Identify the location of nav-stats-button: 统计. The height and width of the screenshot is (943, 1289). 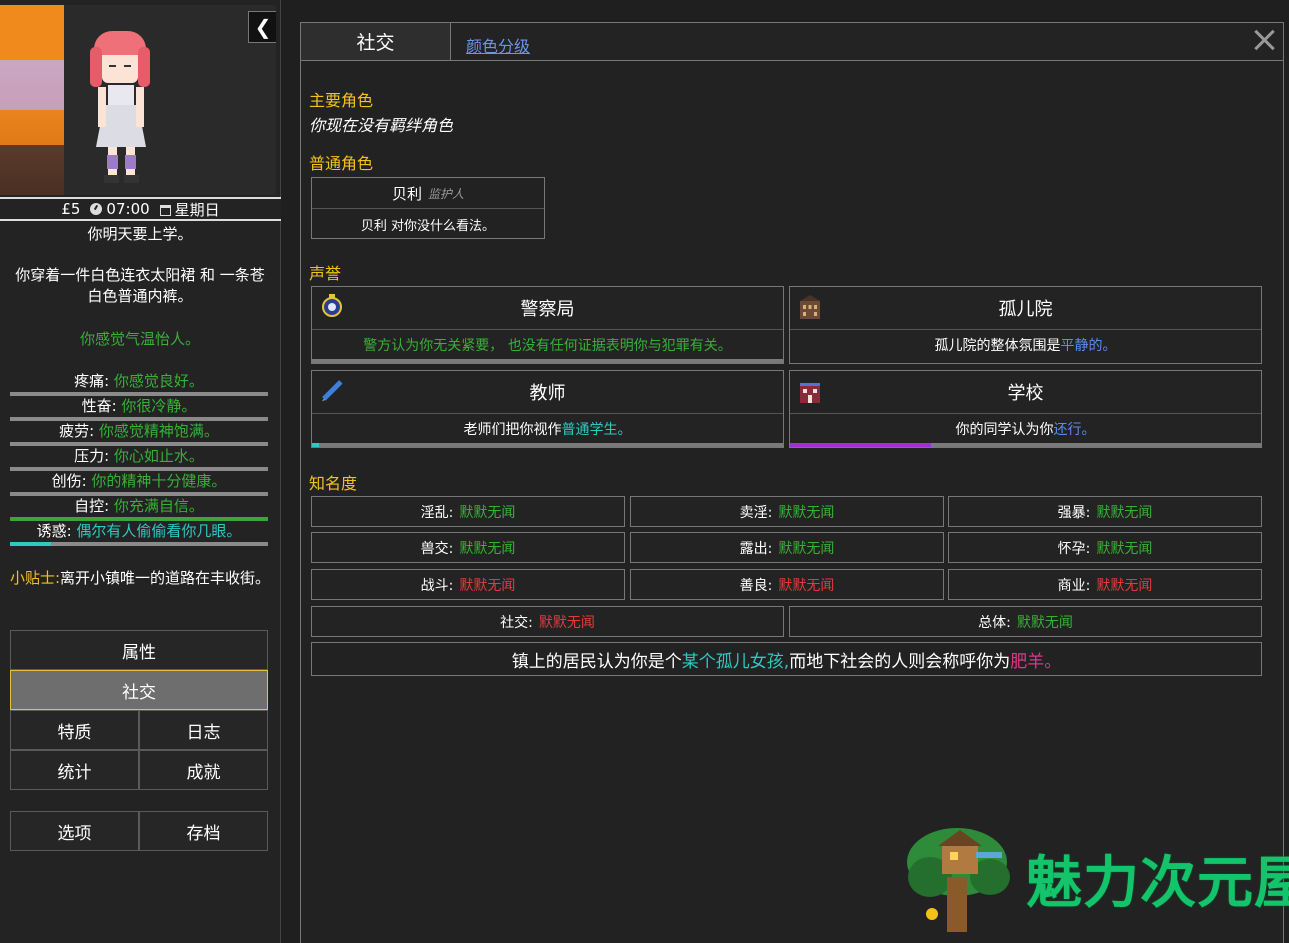
(74, 770).